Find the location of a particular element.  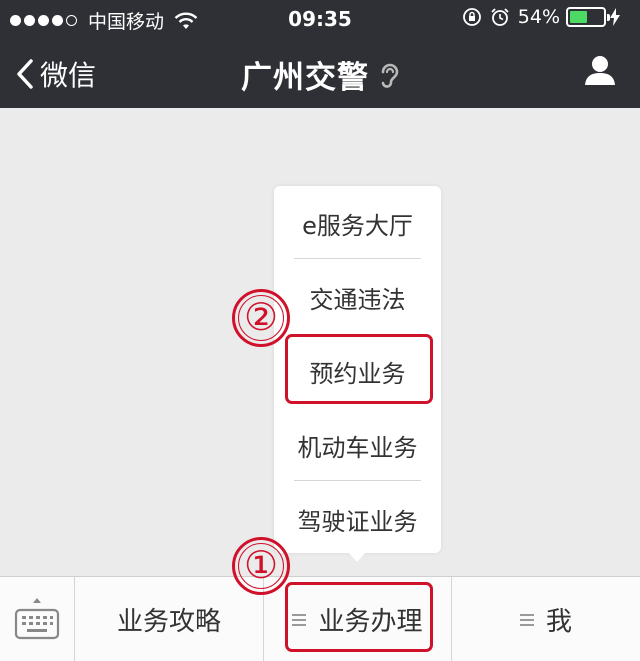

tab-business-guide: 业务攻略 is located at coordinates (169, 619).